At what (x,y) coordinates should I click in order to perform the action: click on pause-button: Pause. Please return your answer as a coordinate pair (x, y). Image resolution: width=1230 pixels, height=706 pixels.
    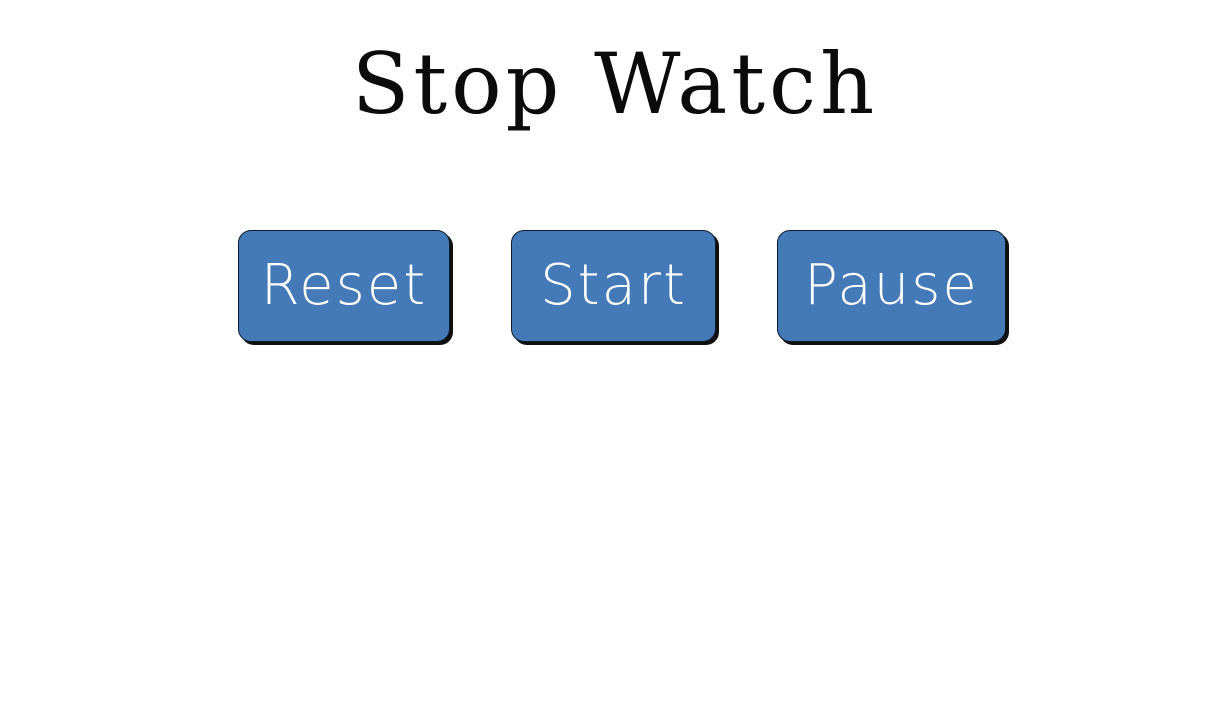
    Looking at the image, I should click on (891, 286).